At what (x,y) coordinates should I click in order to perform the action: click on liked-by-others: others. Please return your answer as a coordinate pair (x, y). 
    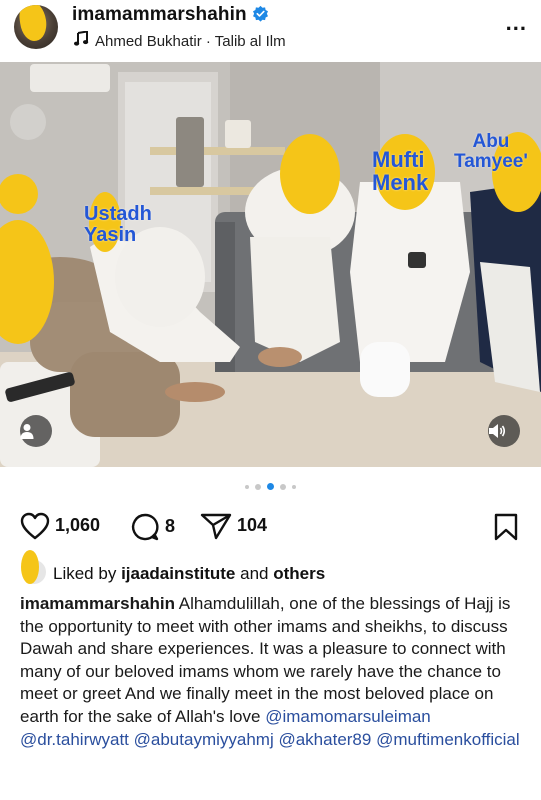
    Looking at the image, I should click on (299, 573).